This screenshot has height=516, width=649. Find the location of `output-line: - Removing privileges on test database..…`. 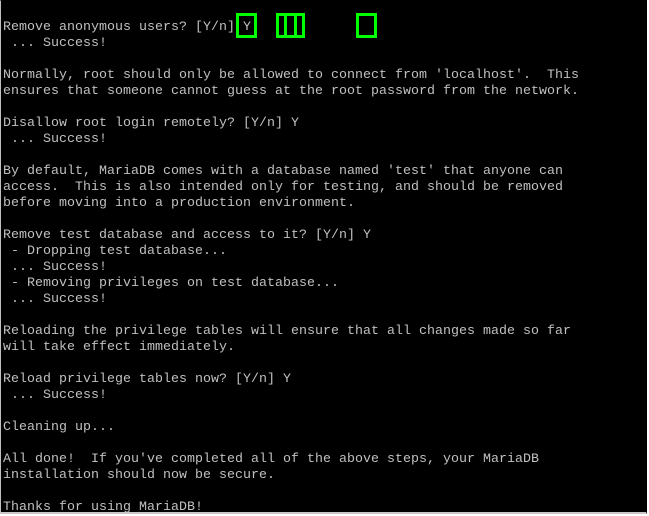

output-line: - Removing privileges on test database..… is located at coordinates (291, 283).